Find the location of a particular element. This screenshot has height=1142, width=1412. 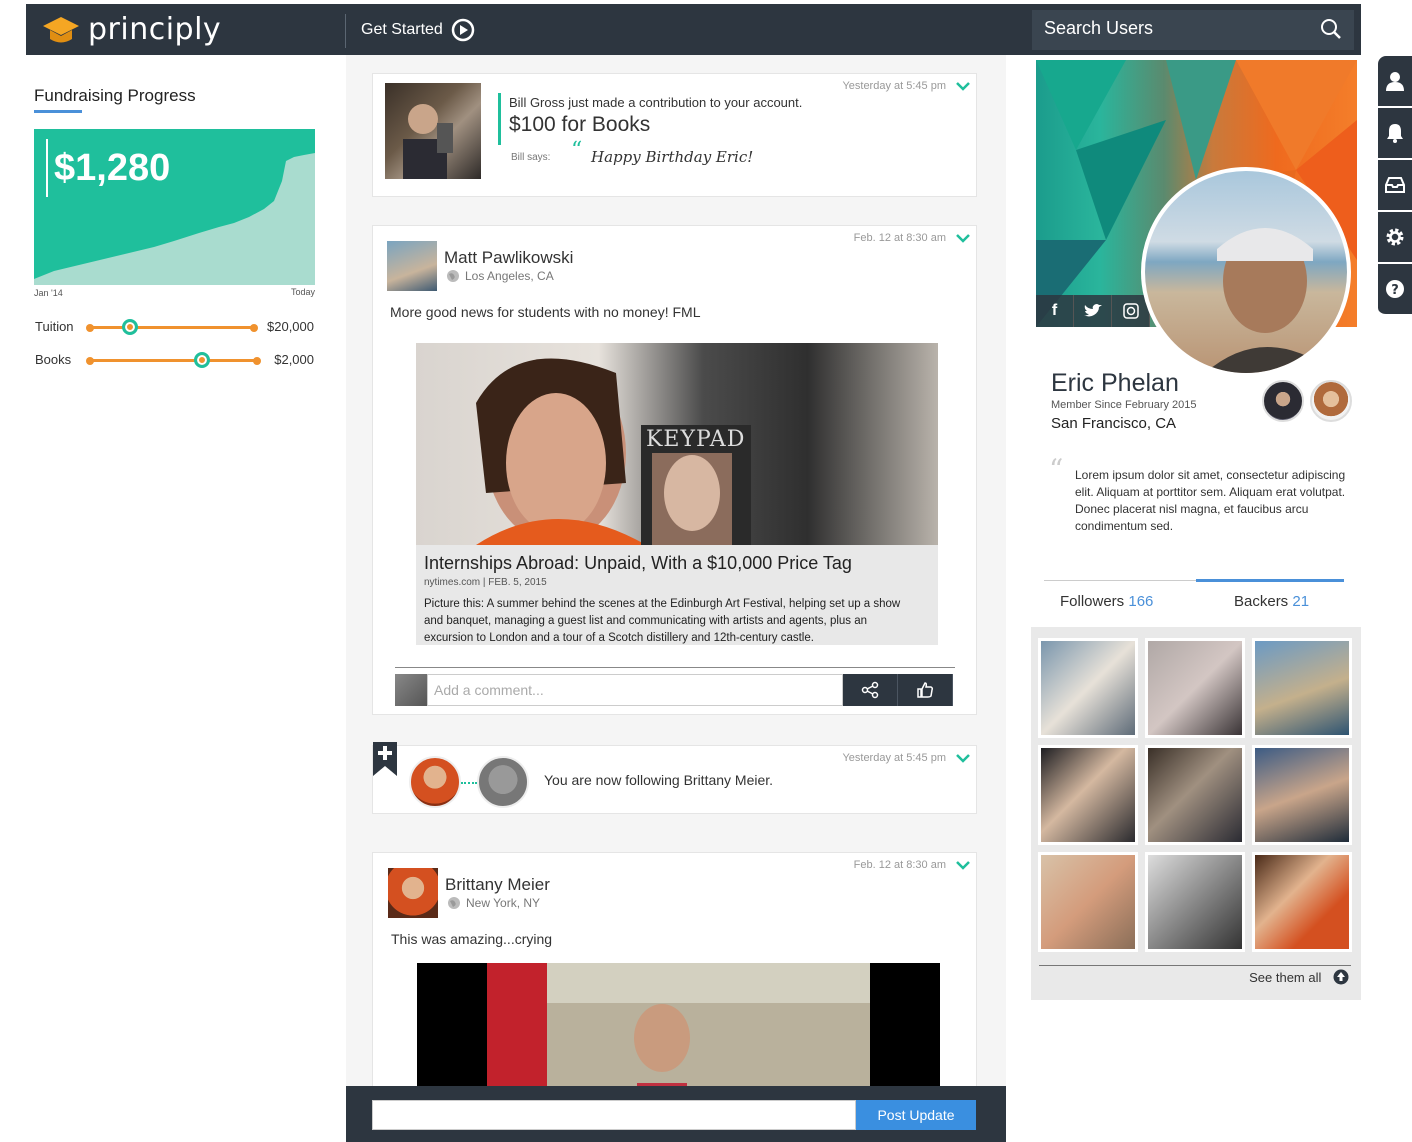

tab-followers: Followers 166 is located at coordinates (1106, 601).